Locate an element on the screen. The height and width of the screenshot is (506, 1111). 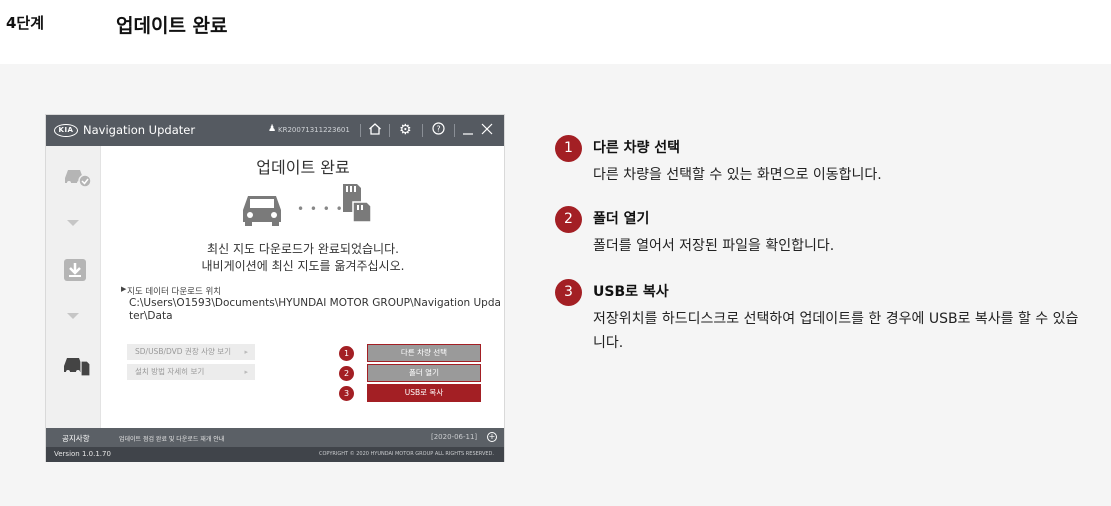
help-icon: ? is located at coordinates (438, 131).